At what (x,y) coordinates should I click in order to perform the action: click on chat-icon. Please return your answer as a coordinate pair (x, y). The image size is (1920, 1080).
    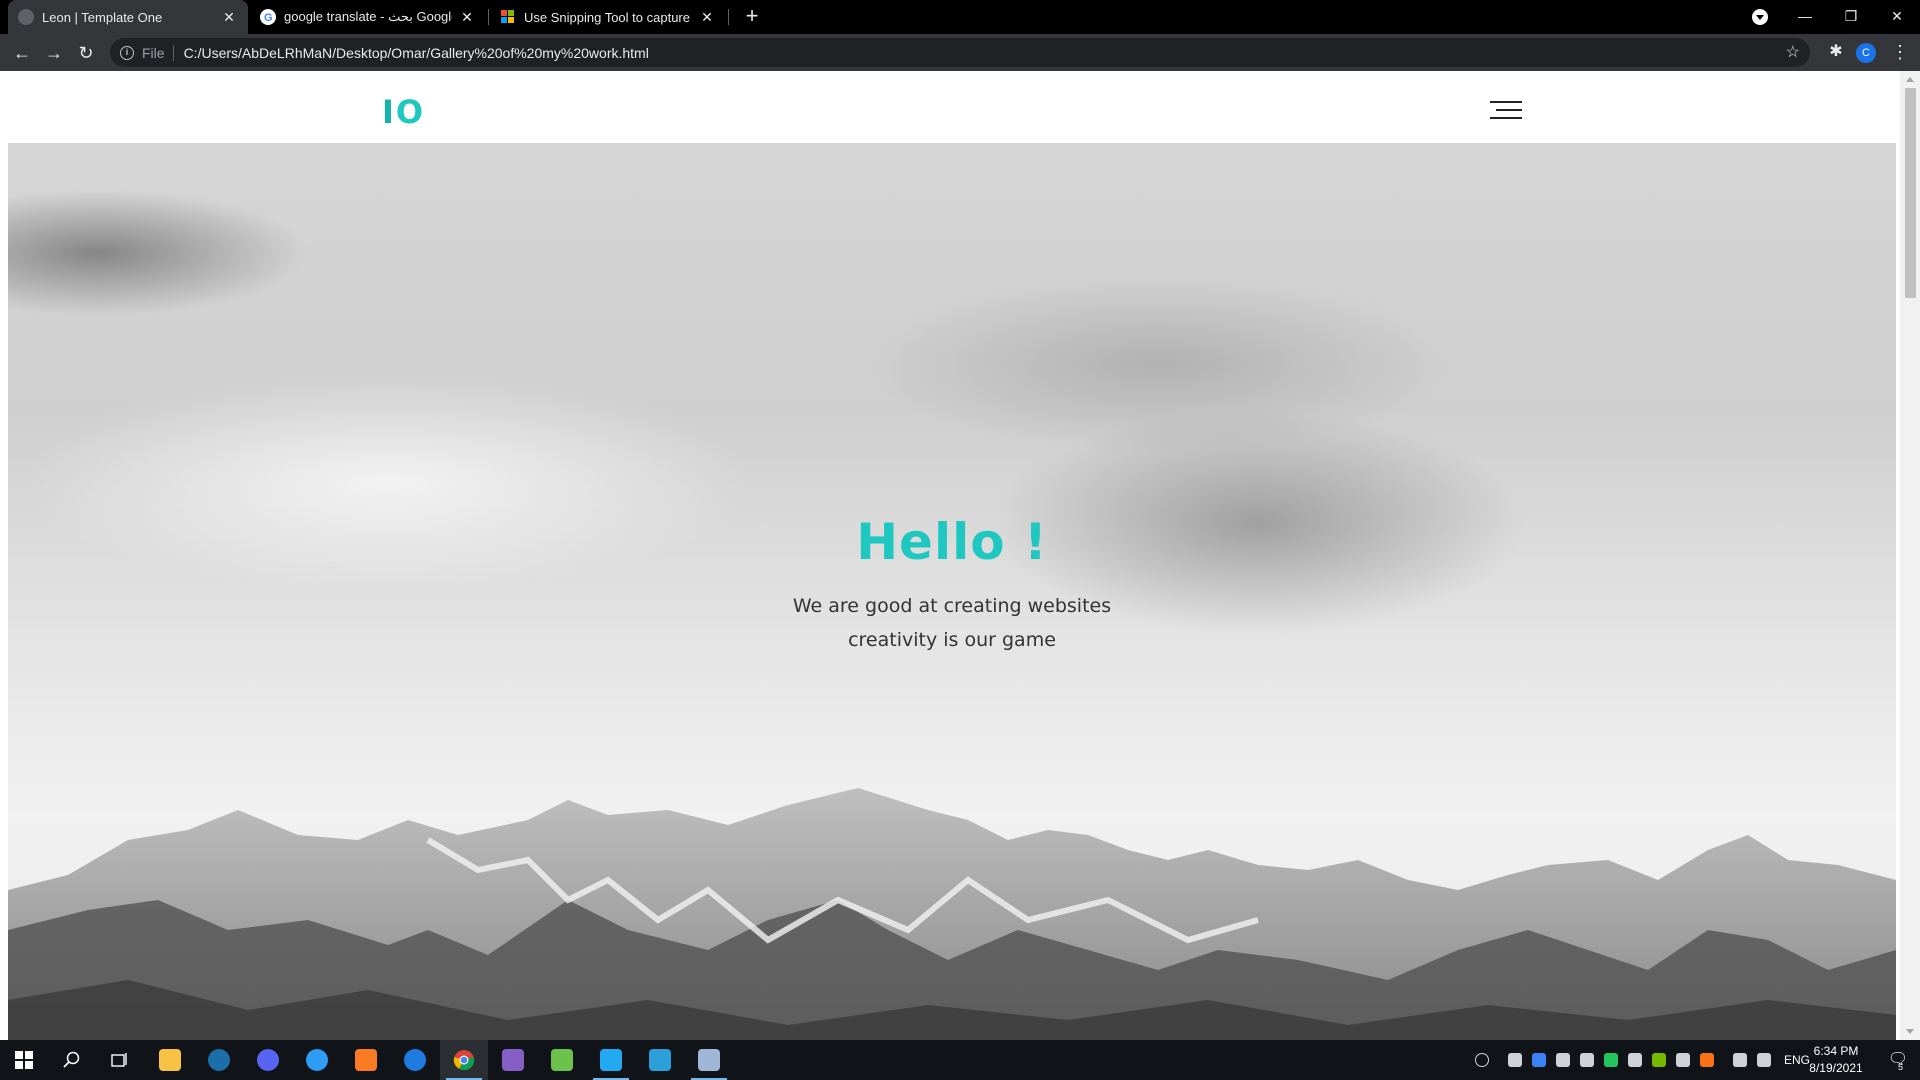
    Looking at the image, I should click on (1515, 1060).